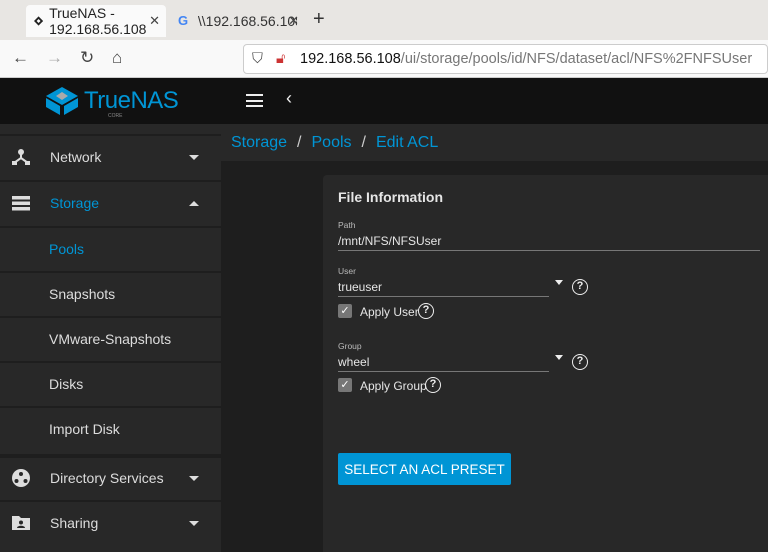 Image resolution: width=768 pixels, height=552 pixels. I want to click on path-field: /mnt/NFS/NFSUser, so click(390, 241).